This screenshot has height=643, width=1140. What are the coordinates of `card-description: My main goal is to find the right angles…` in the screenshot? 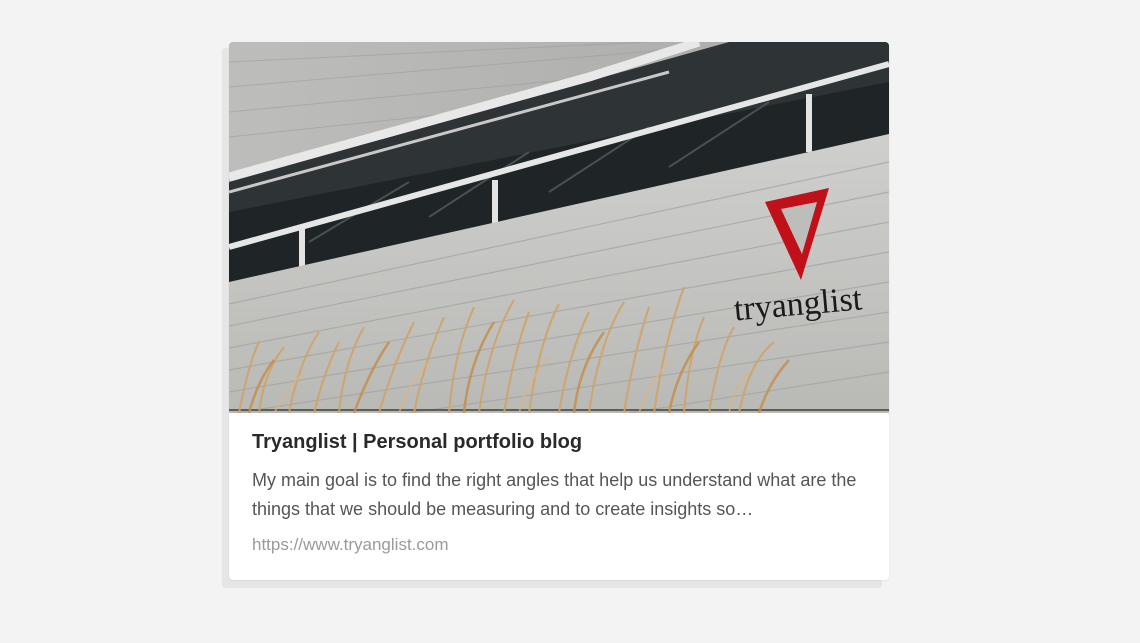 It's located at (554, 494).